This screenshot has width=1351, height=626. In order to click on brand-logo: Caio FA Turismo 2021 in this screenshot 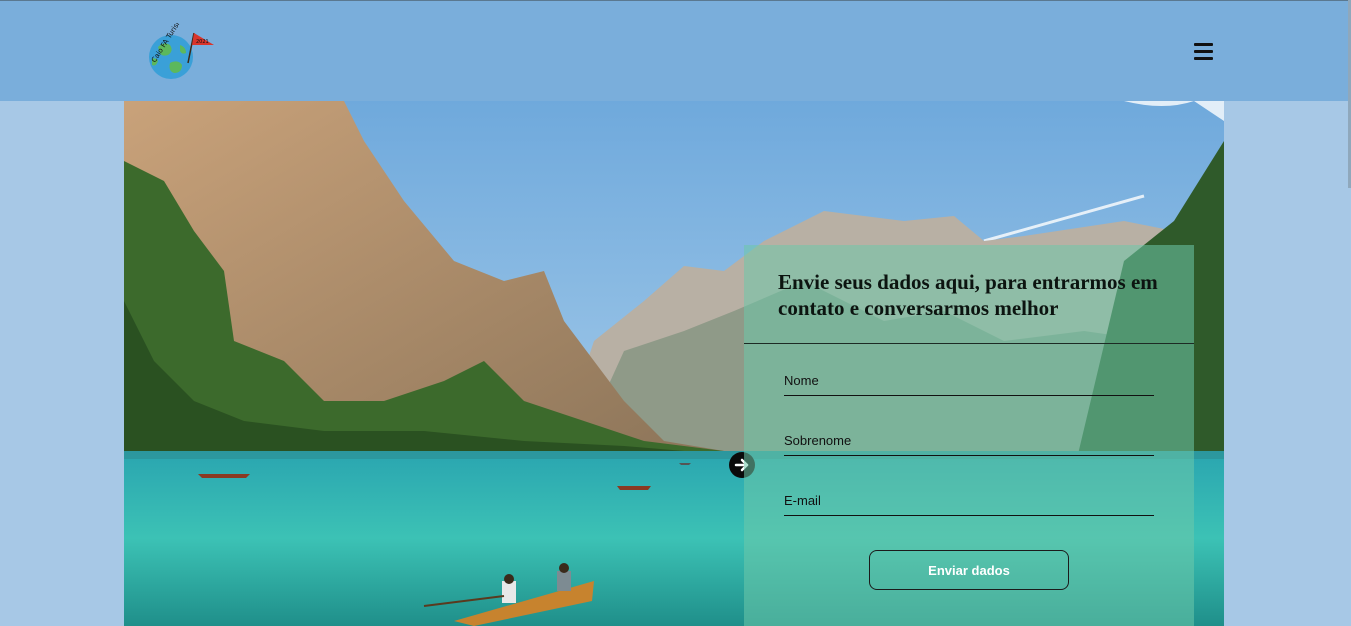, I will do `click(180, 49)`.